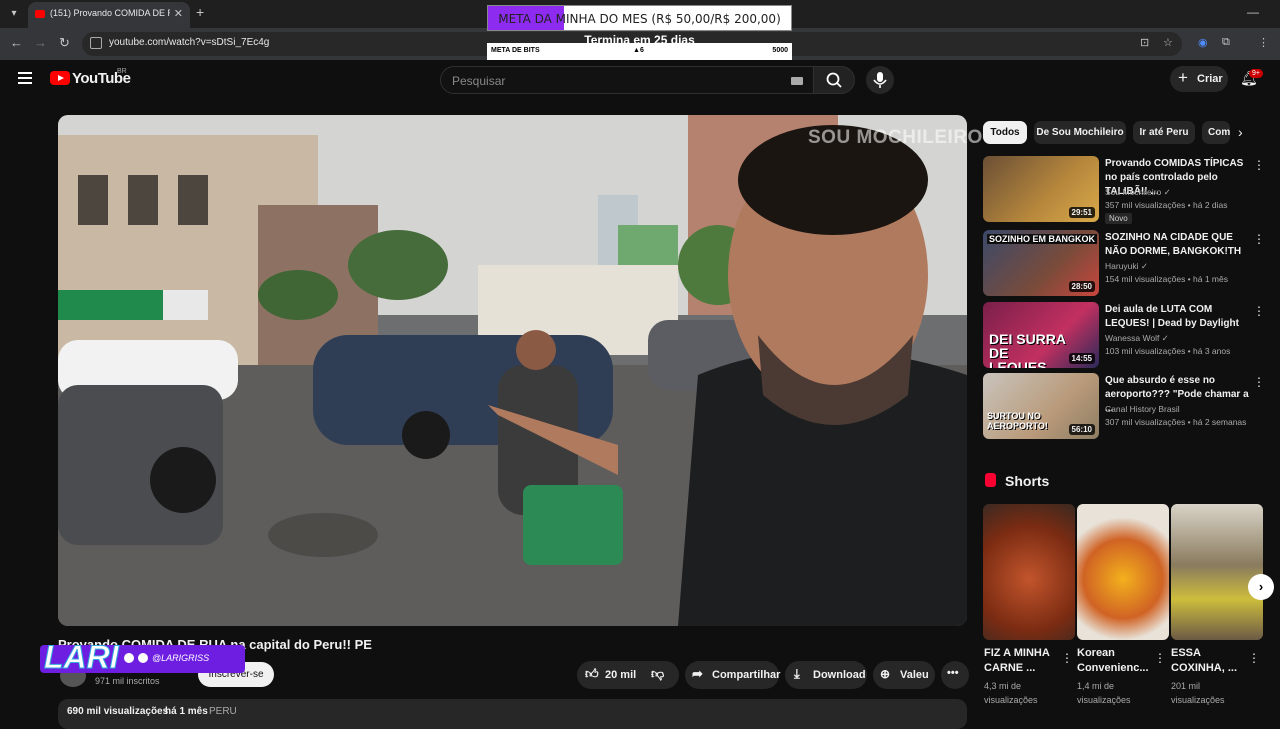 This screenshot has width=1280, height=729. I want to click on rec-channel: Canal History Brasil, so click(1142, 409).